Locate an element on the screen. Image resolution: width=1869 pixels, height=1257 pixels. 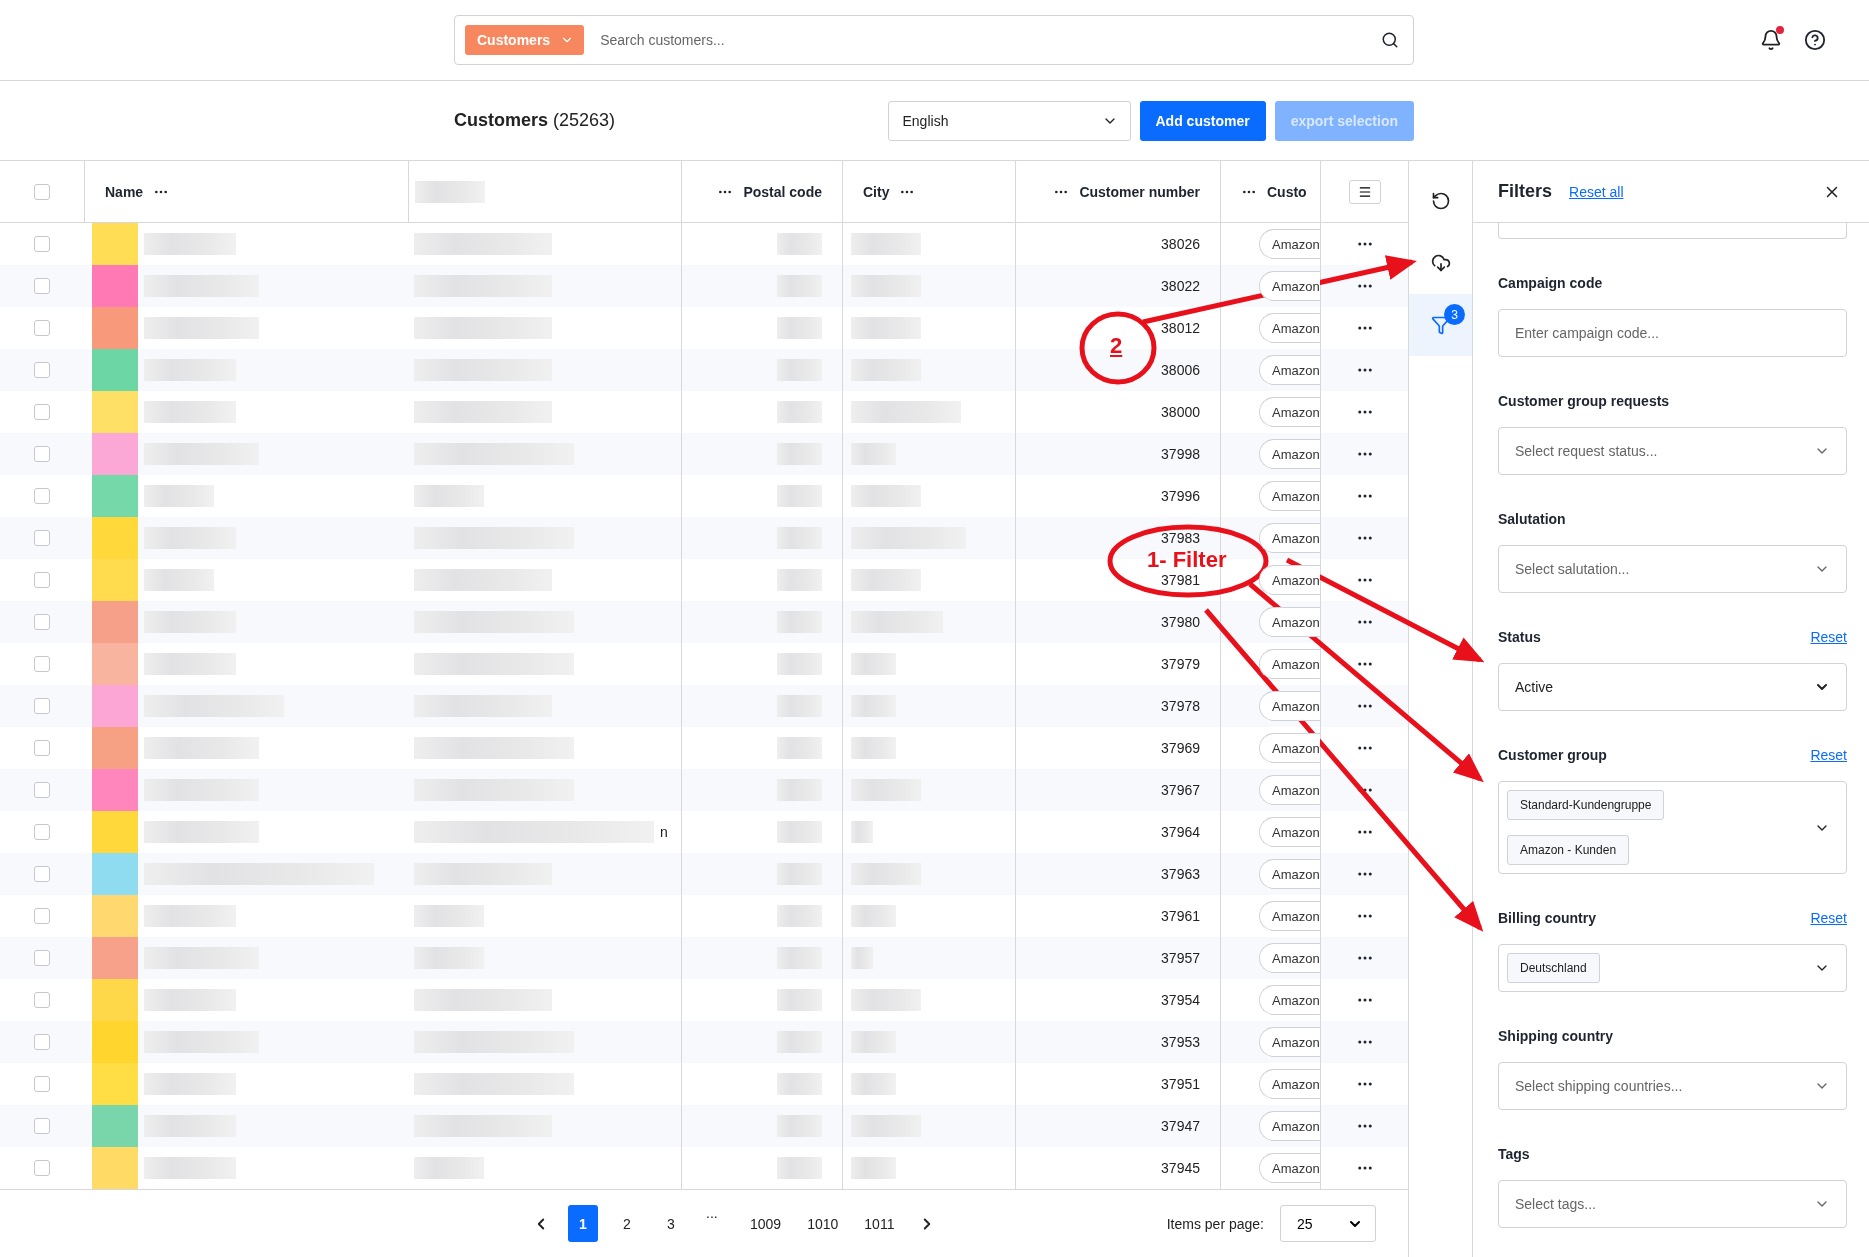
filter-button: 3 is located at coordinates (1440, 325).